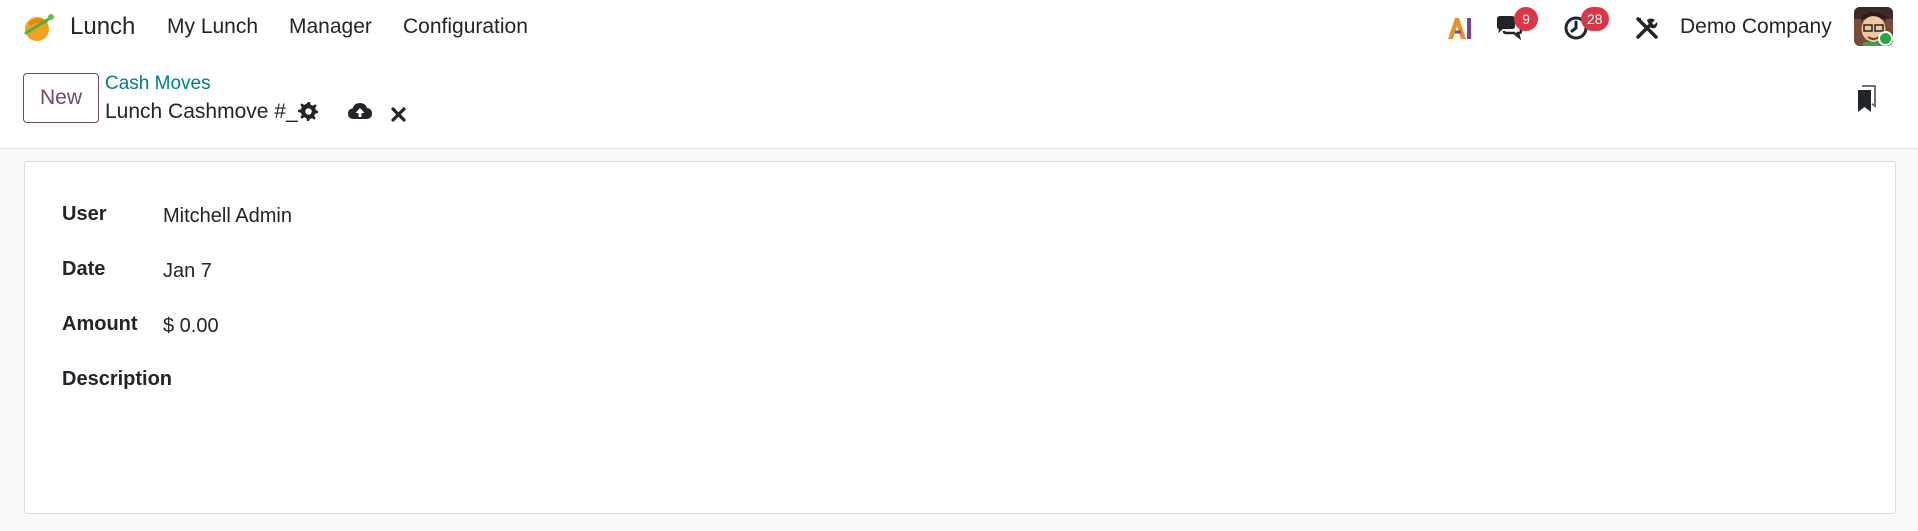 The height and width of the screenshot is (531, 1918). Describe the element at coordinates (187, 271) in the screenshot. I see `date-field: Jan 7` at that location.